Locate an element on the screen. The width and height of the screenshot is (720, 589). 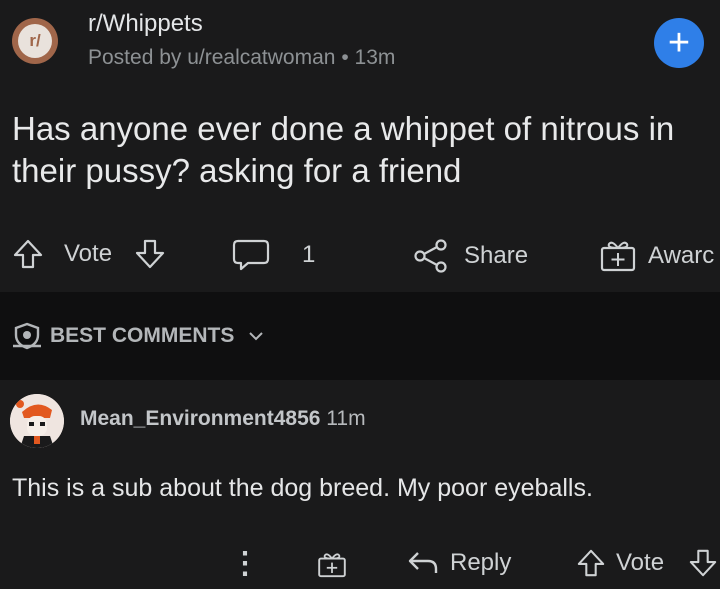
comment-award-button is located at coordinates (332, 565).